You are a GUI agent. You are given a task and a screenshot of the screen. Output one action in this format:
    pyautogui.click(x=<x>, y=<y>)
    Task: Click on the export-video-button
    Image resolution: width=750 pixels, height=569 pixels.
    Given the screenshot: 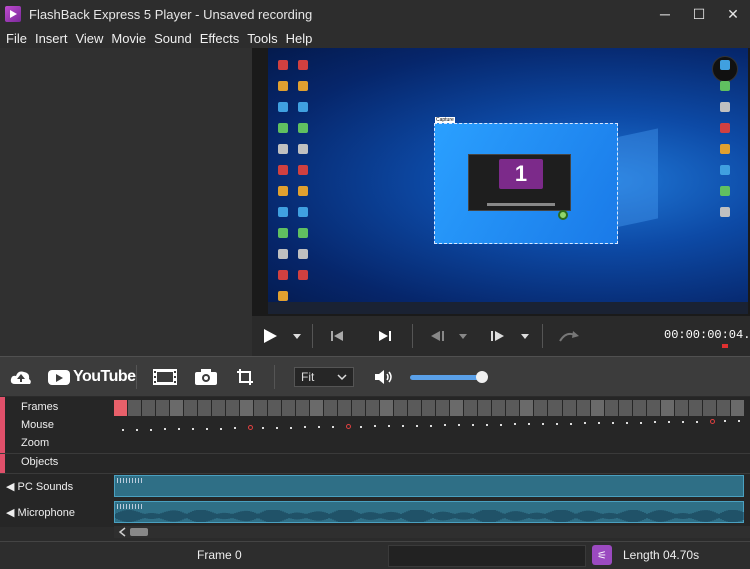 What is the action you would take?
    pyautogui.click(x=165, y=377)
    